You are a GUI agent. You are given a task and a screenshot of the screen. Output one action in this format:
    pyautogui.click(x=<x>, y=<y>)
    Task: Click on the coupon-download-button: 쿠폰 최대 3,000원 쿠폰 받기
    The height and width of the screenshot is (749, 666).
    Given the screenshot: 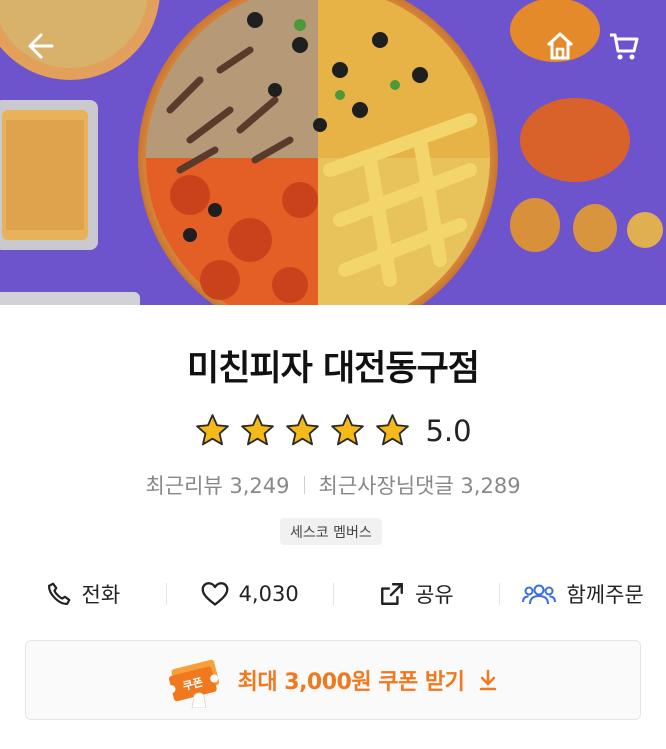 What is the action you would take?
    pyautogui.click(x=333, y=680)
    